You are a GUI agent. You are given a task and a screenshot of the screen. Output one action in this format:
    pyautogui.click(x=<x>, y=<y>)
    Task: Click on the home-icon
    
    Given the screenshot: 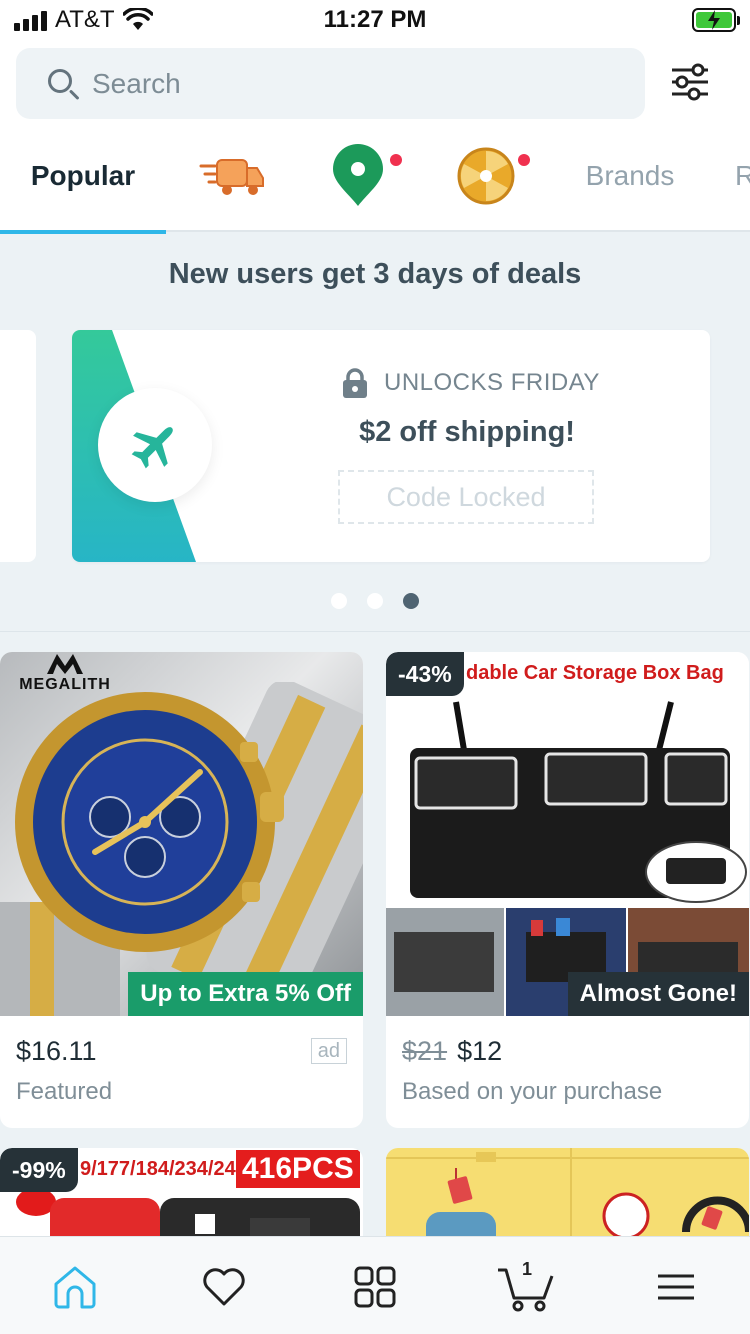 What is the action you would take?
    pyautogui.click(x=75, y=1287)
    